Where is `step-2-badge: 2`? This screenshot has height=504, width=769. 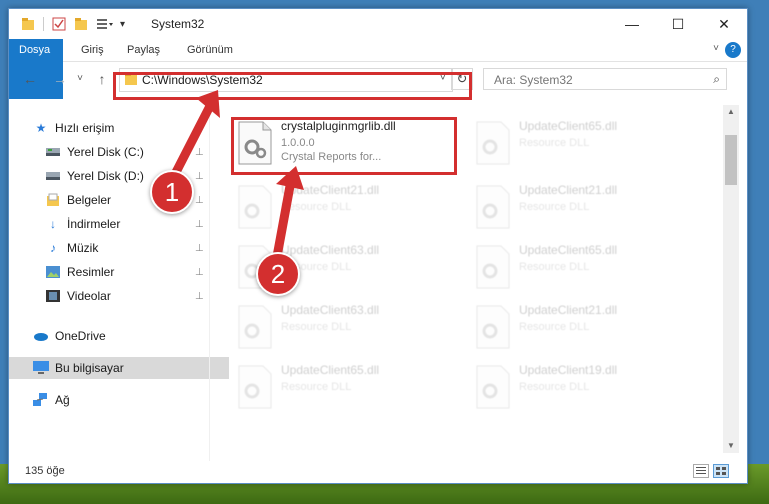
step-2-badge: 2 is located at coordinates (278, 274).